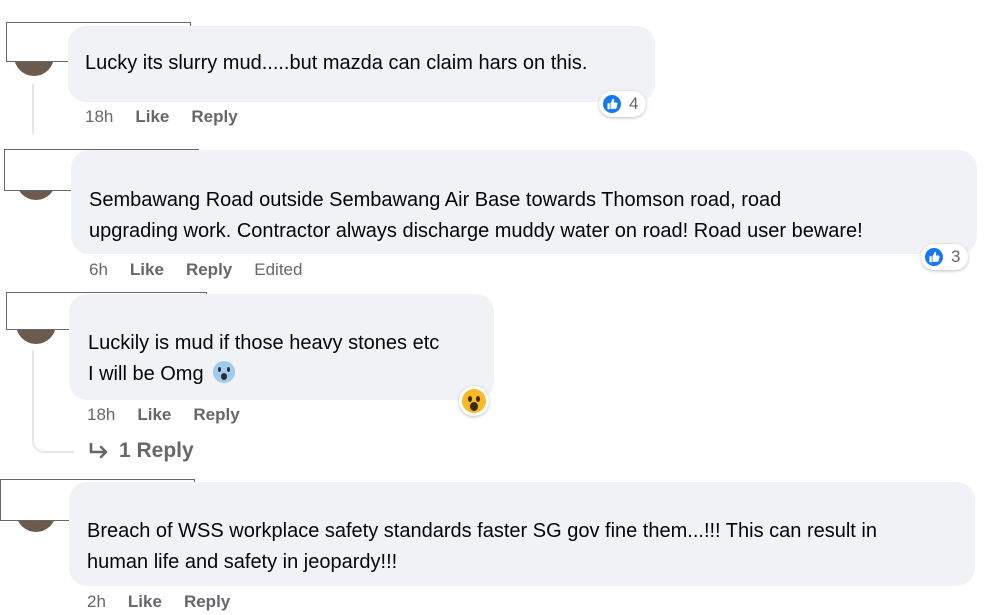 The height and width of the screenshot is (615, 1000). I want to click on replies-count-label: 1 Reply, so click(156, 450).